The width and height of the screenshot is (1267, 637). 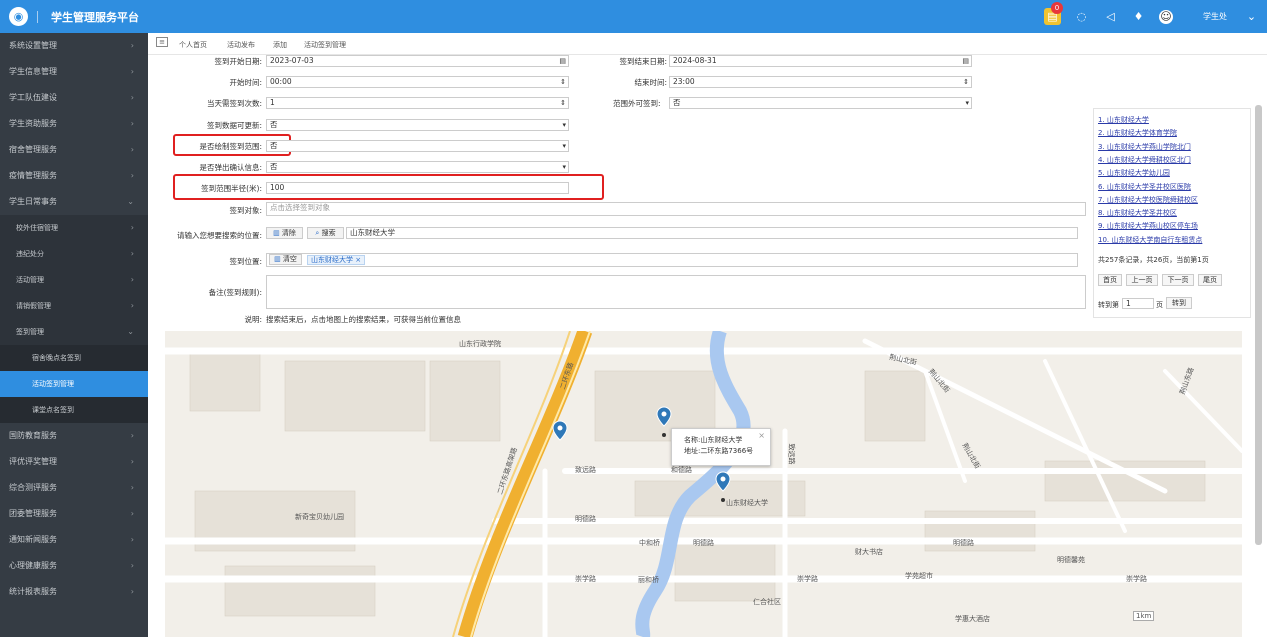 What do you see at coordinates (74, 410) in the screenshot?
I see `sidebar-item: 课堂点名签到` at bounding box center [74, 410].